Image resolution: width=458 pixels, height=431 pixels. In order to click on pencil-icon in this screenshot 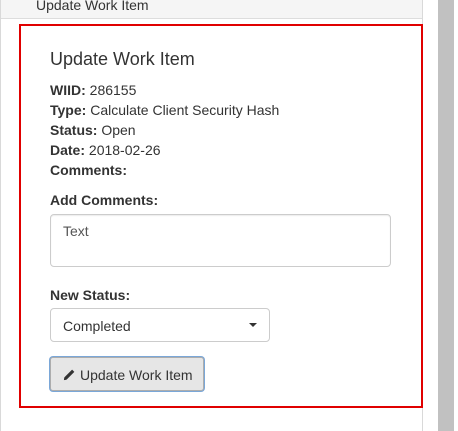, I will do `click(69, 375)`.